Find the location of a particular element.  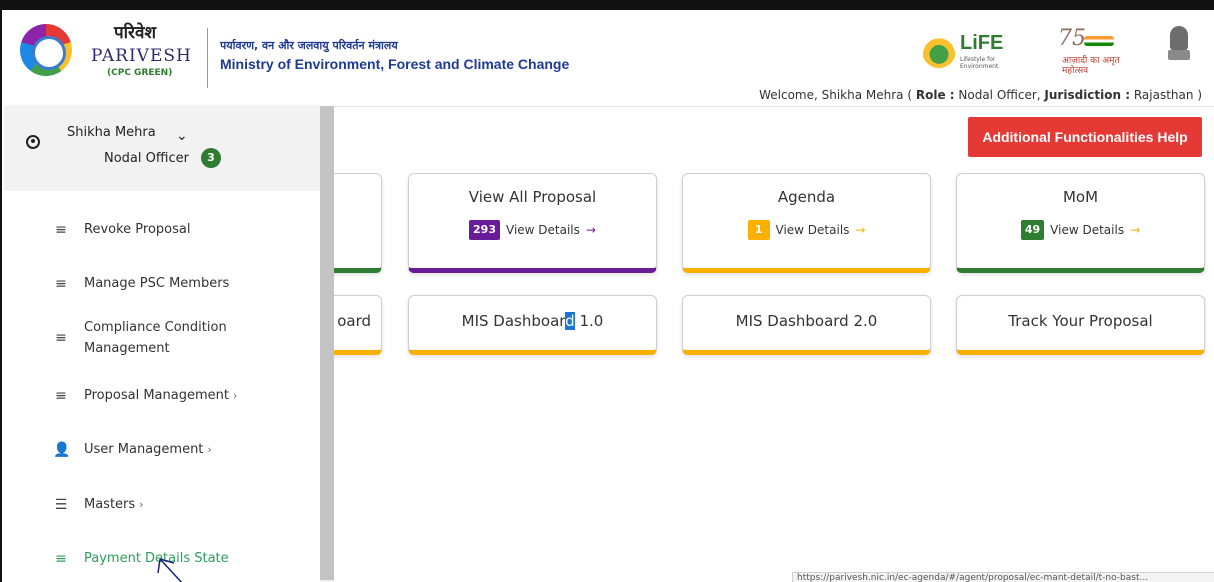

azadi-logo: 75 आज़ादी का अमृत महोत्सव is located at coordinates (1087, 52).